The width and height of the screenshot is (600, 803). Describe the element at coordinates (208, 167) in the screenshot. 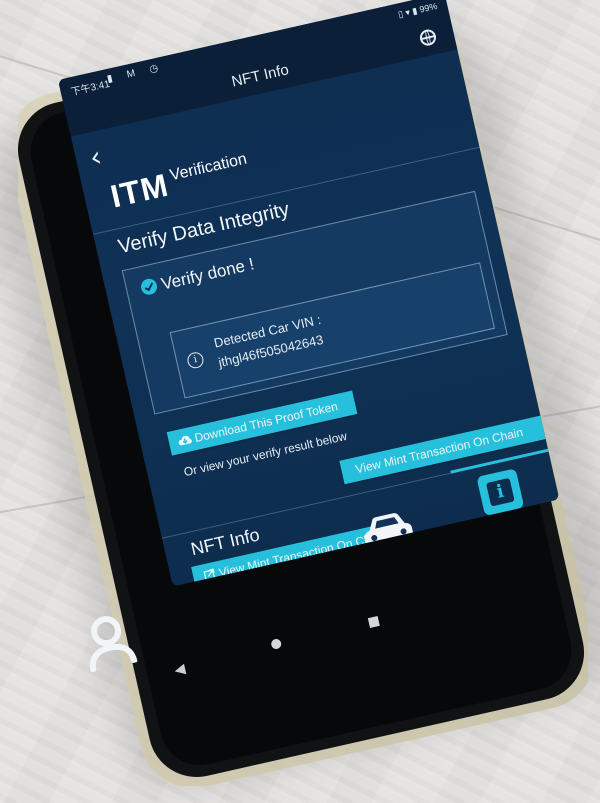

I see `logo-subtitle: Verification` at that location.